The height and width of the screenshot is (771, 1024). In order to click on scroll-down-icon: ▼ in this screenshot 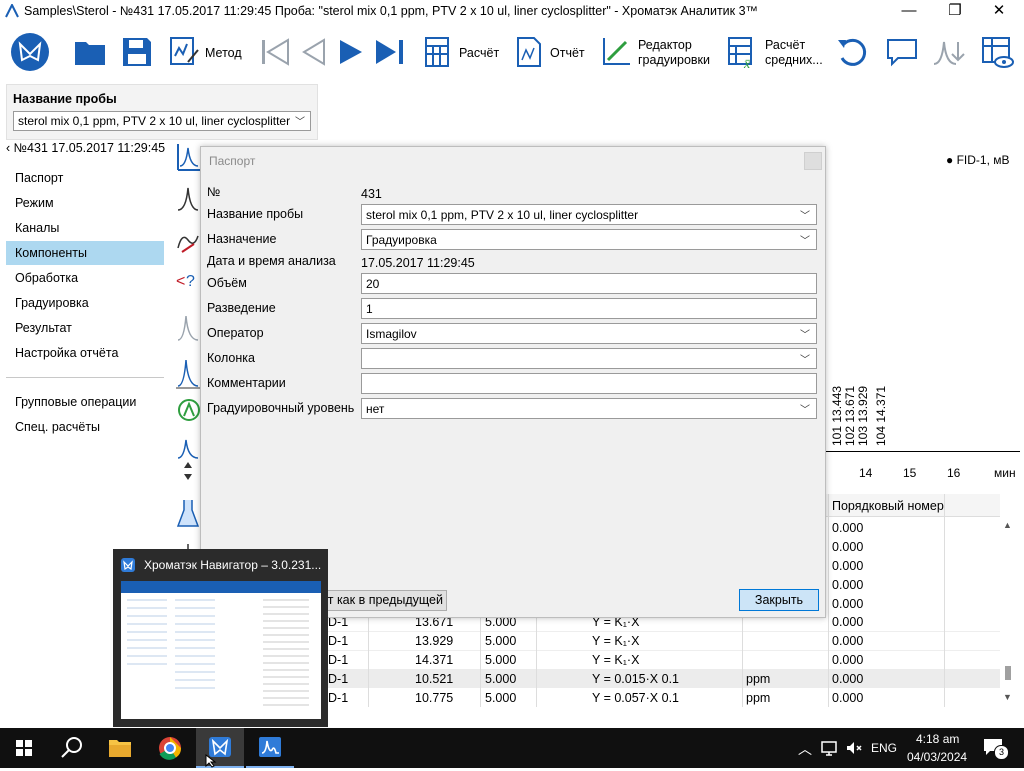, I will do `click(1007, 697)`.